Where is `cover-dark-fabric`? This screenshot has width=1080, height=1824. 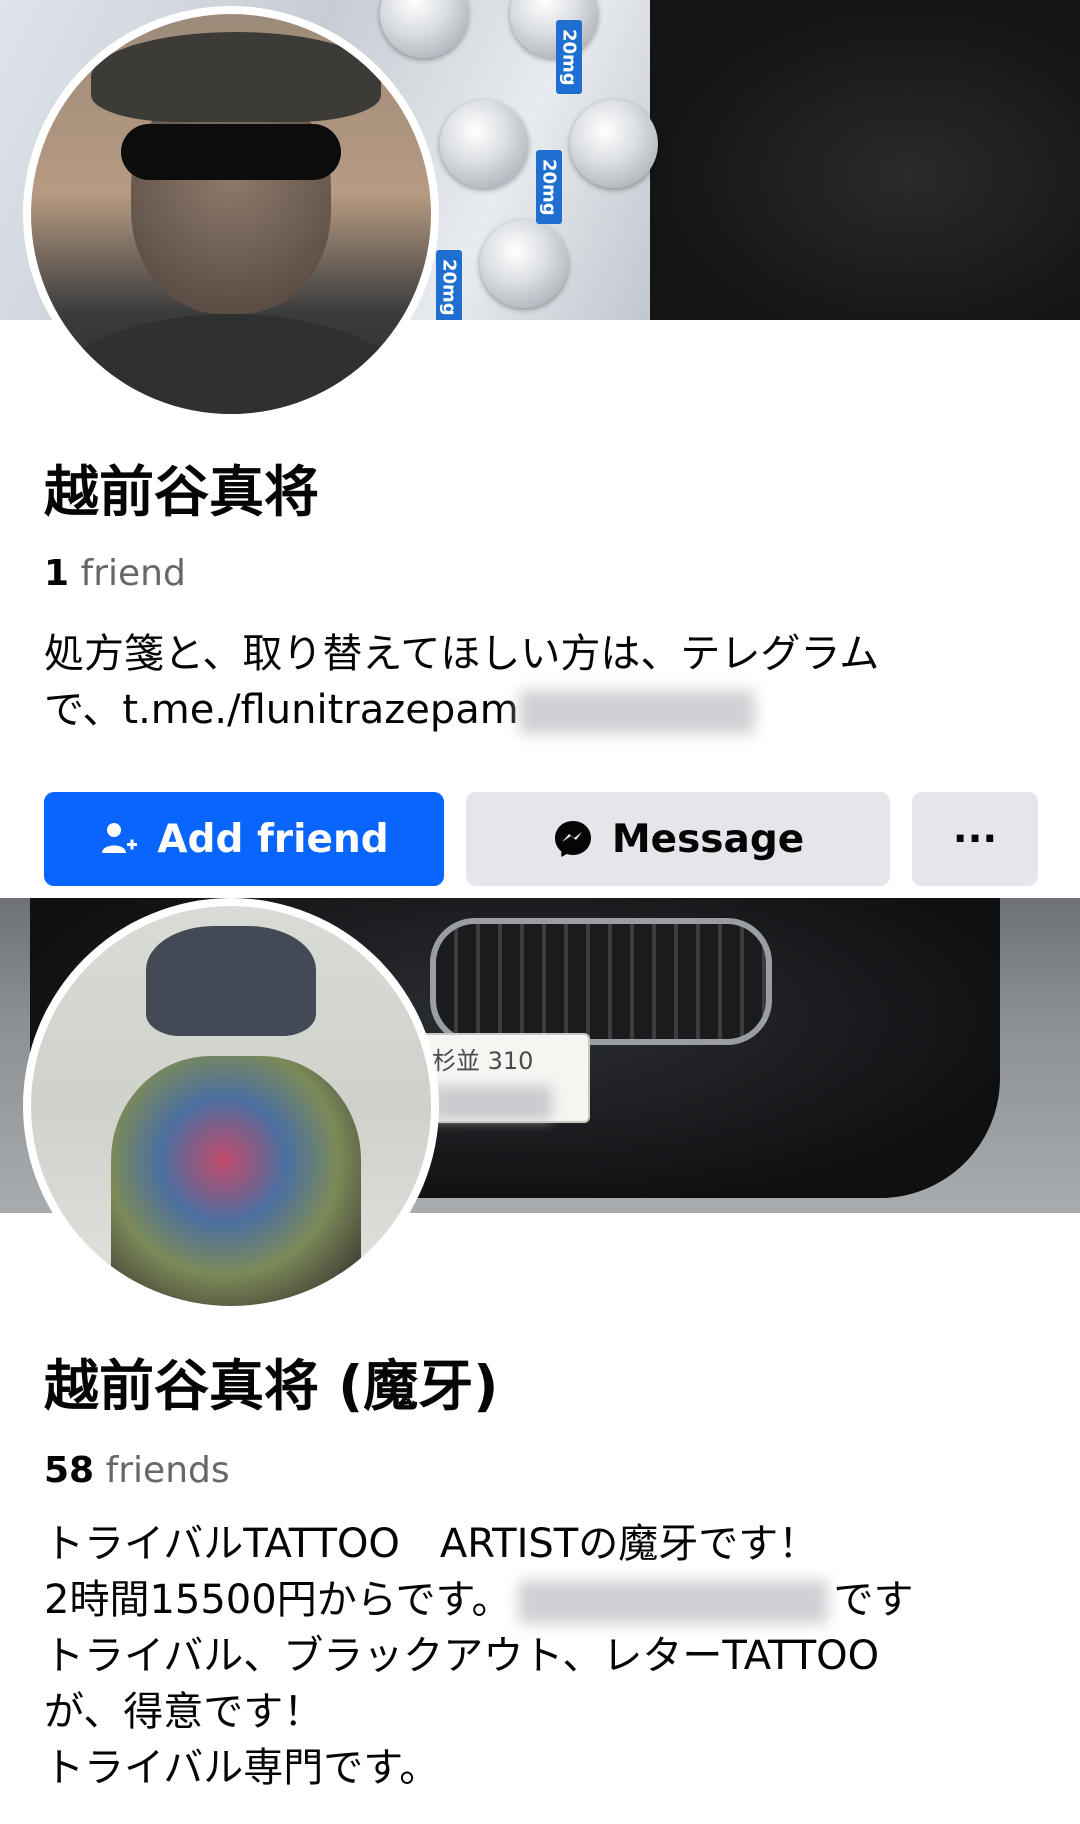 cover-dark-fabric is located at coordinates (865, 160).